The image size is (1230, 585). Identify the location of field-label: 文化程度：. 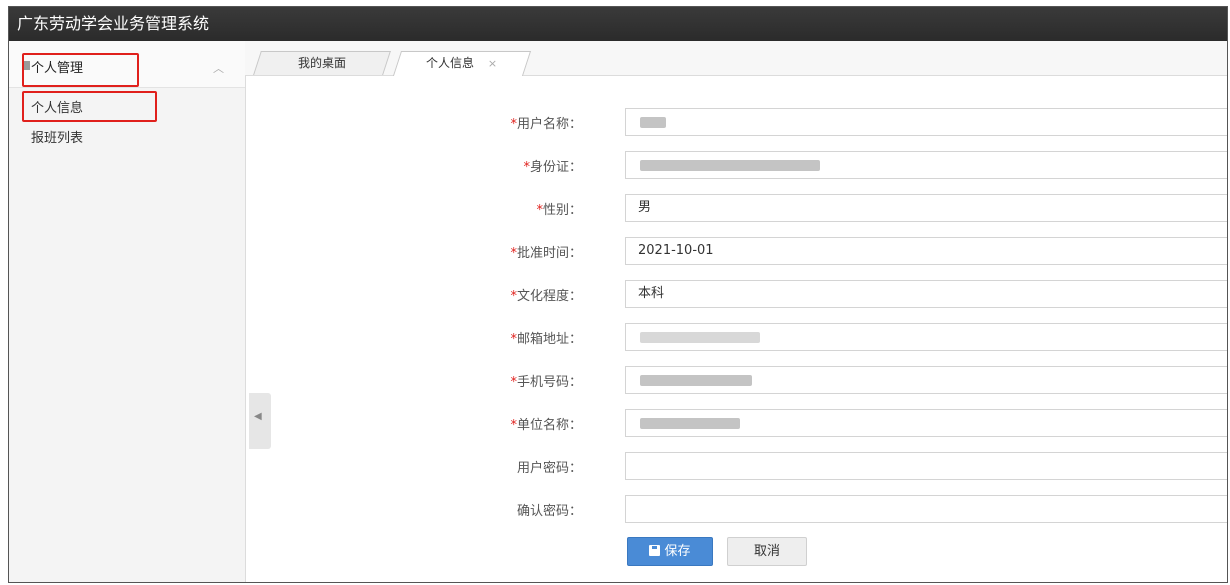
(549, 296).